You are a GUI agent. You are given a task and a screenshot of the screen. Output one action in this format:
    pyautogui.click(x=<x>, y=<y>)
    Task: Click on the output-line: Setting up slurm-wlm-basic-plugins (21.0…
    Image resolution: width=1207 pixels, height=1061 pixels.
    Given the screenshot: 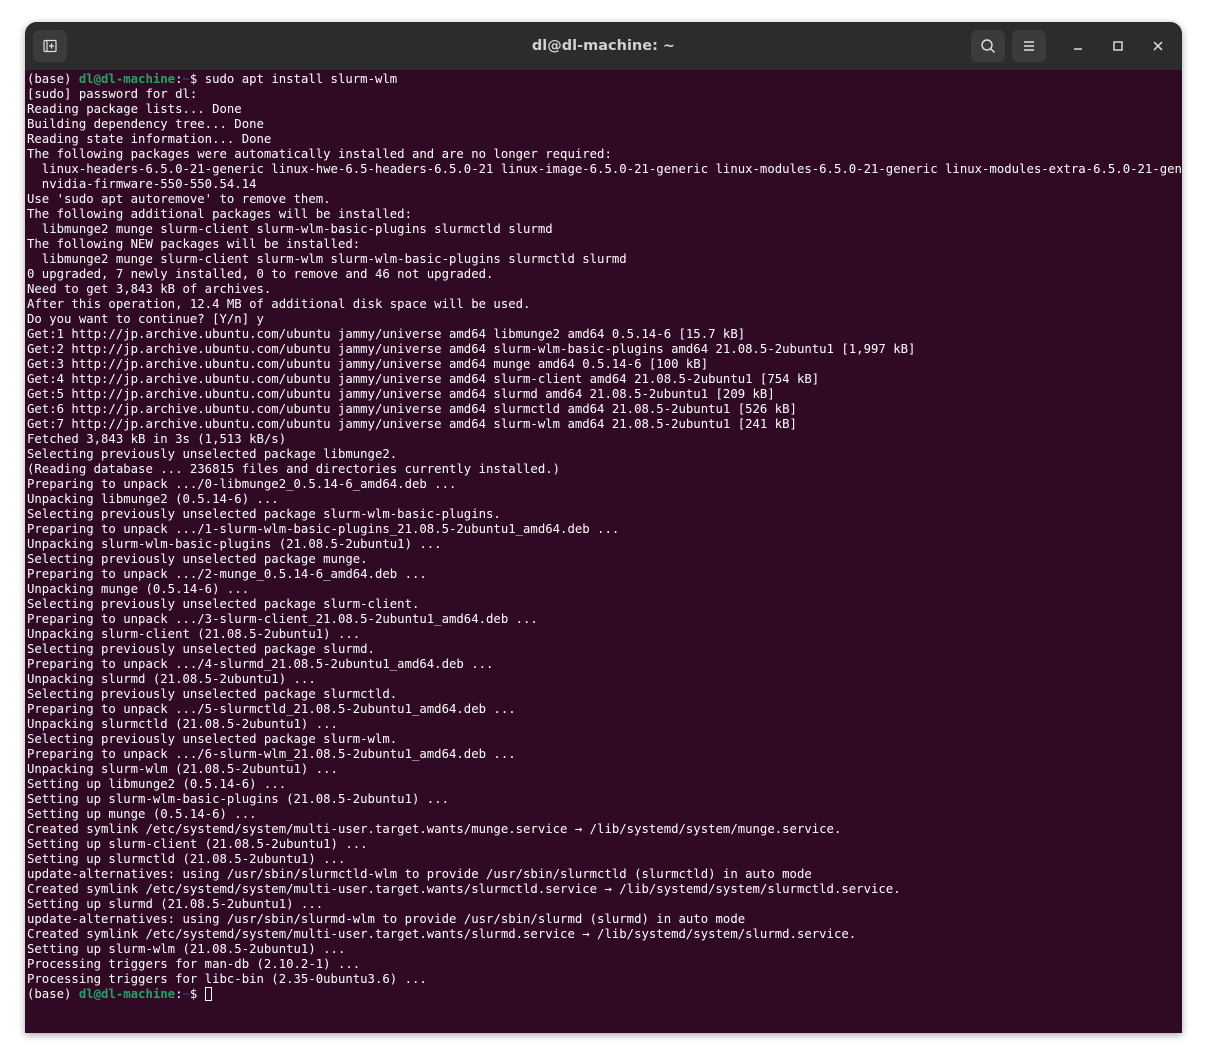 What is the action you would take?
    pyautogui.click(x=238, y=799)
    